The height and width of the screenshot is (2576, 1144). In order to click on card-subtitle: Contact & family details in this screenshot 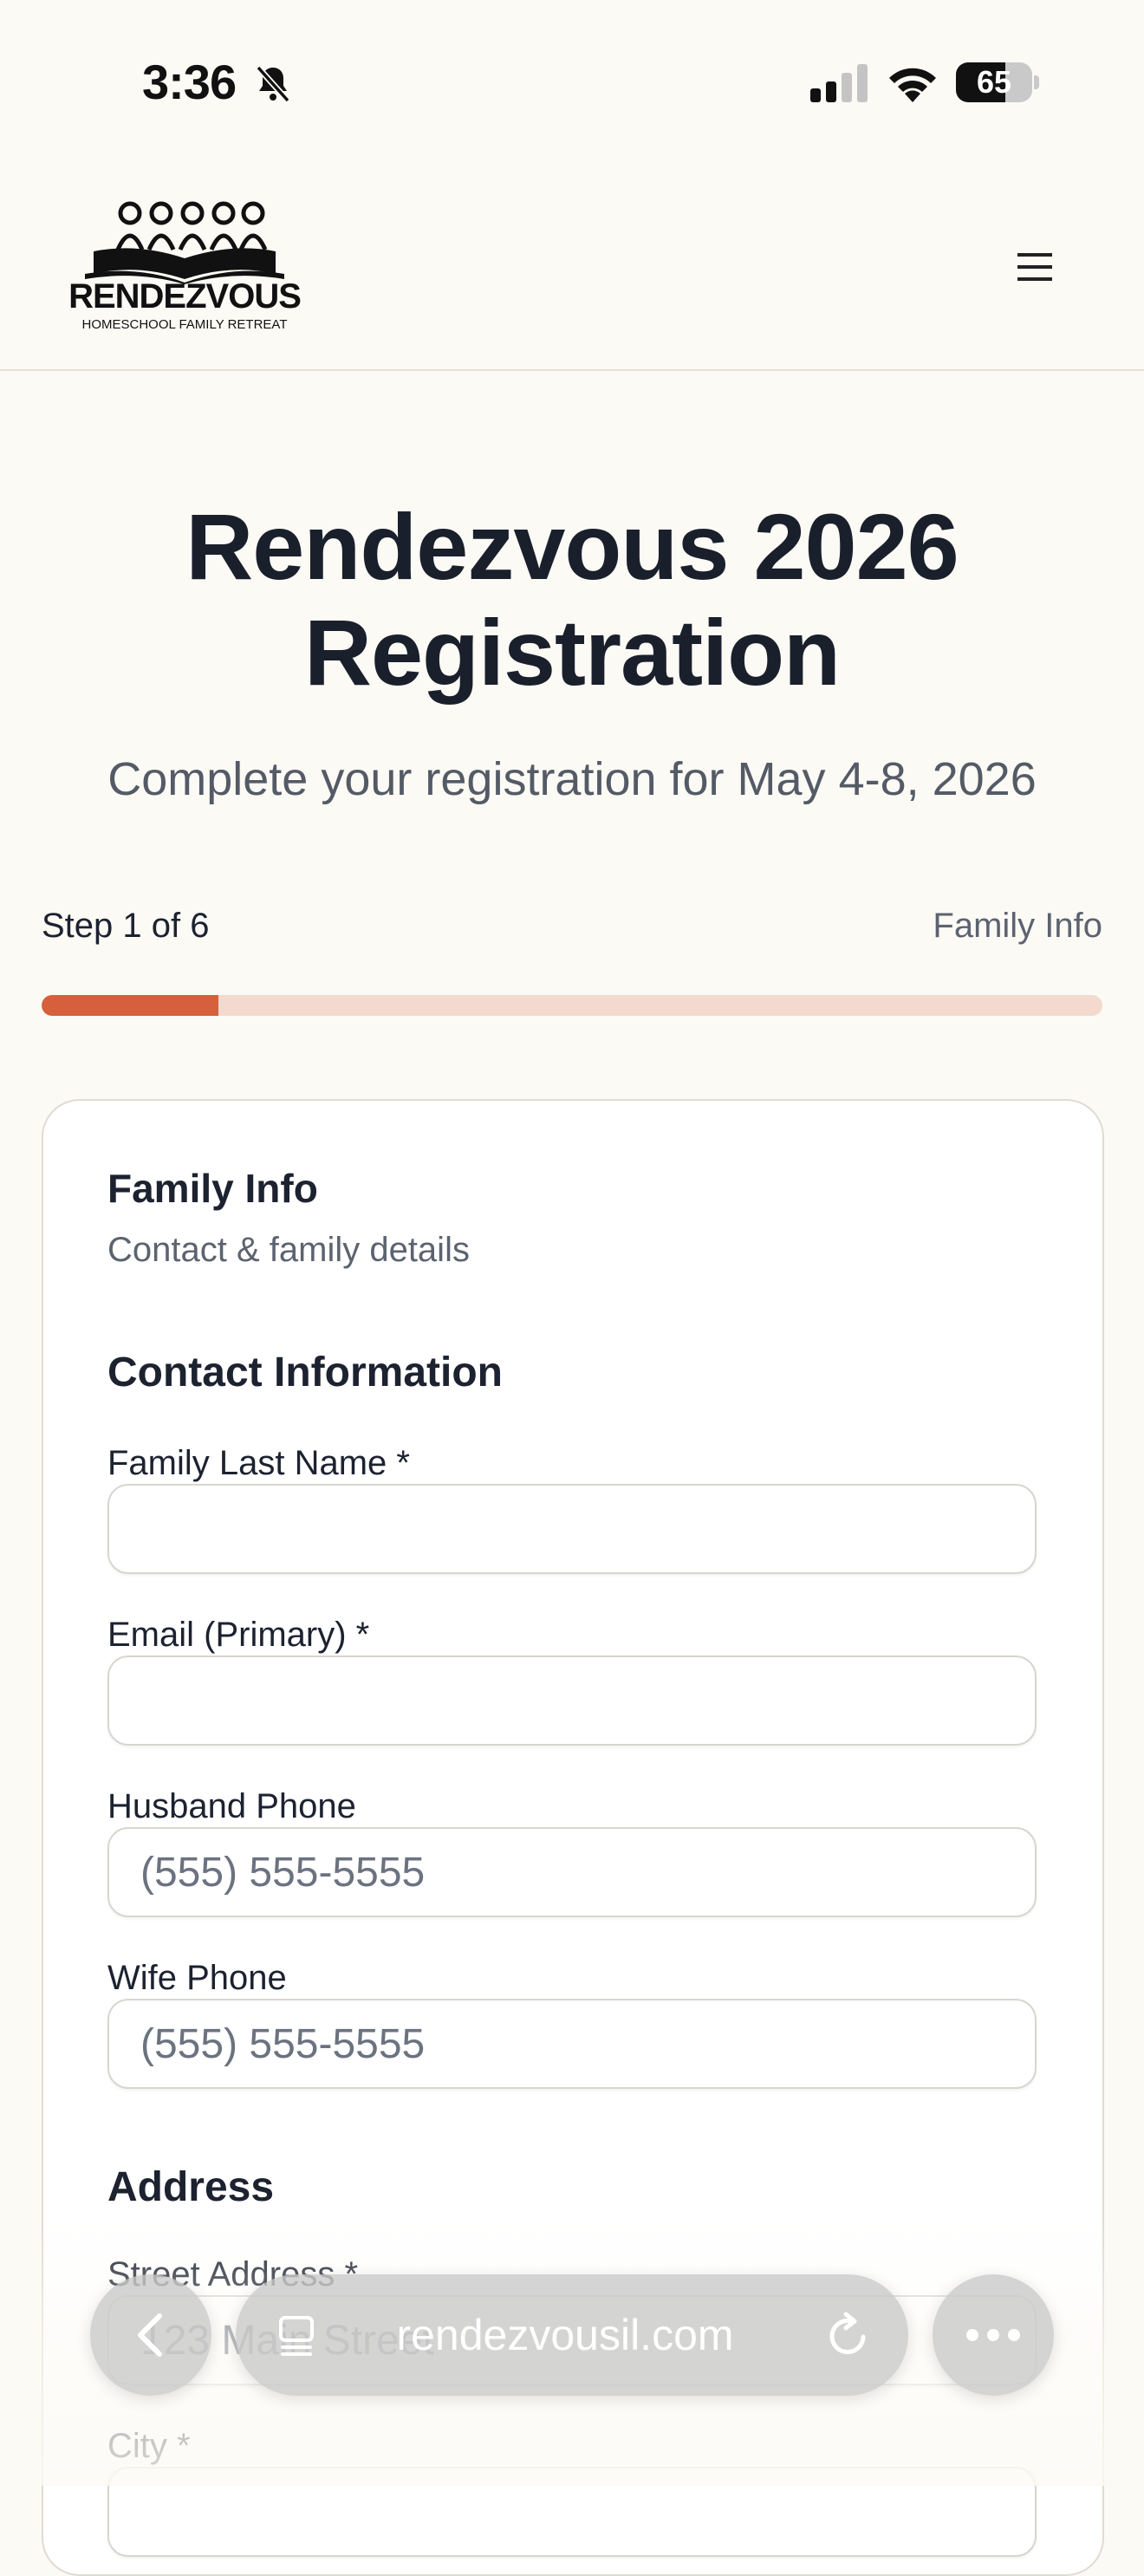, I will do `click(288, 1250)`.